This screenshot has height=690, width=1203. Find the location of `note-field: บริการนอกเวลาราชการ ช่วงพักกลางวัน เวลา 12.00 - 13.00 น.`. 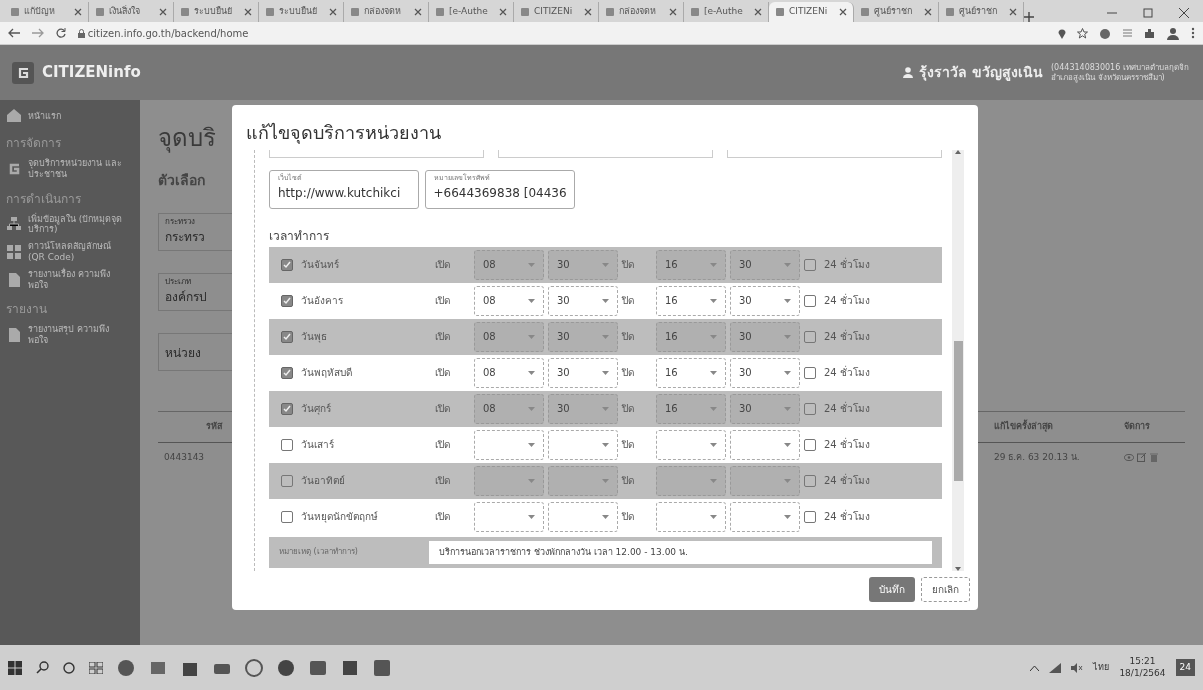

note-field: บริการนอกเวลาราชการ ช่วงพักกลางวัน เวลา 12.00 - 13.00 น. is located at coordinates (680, 552).